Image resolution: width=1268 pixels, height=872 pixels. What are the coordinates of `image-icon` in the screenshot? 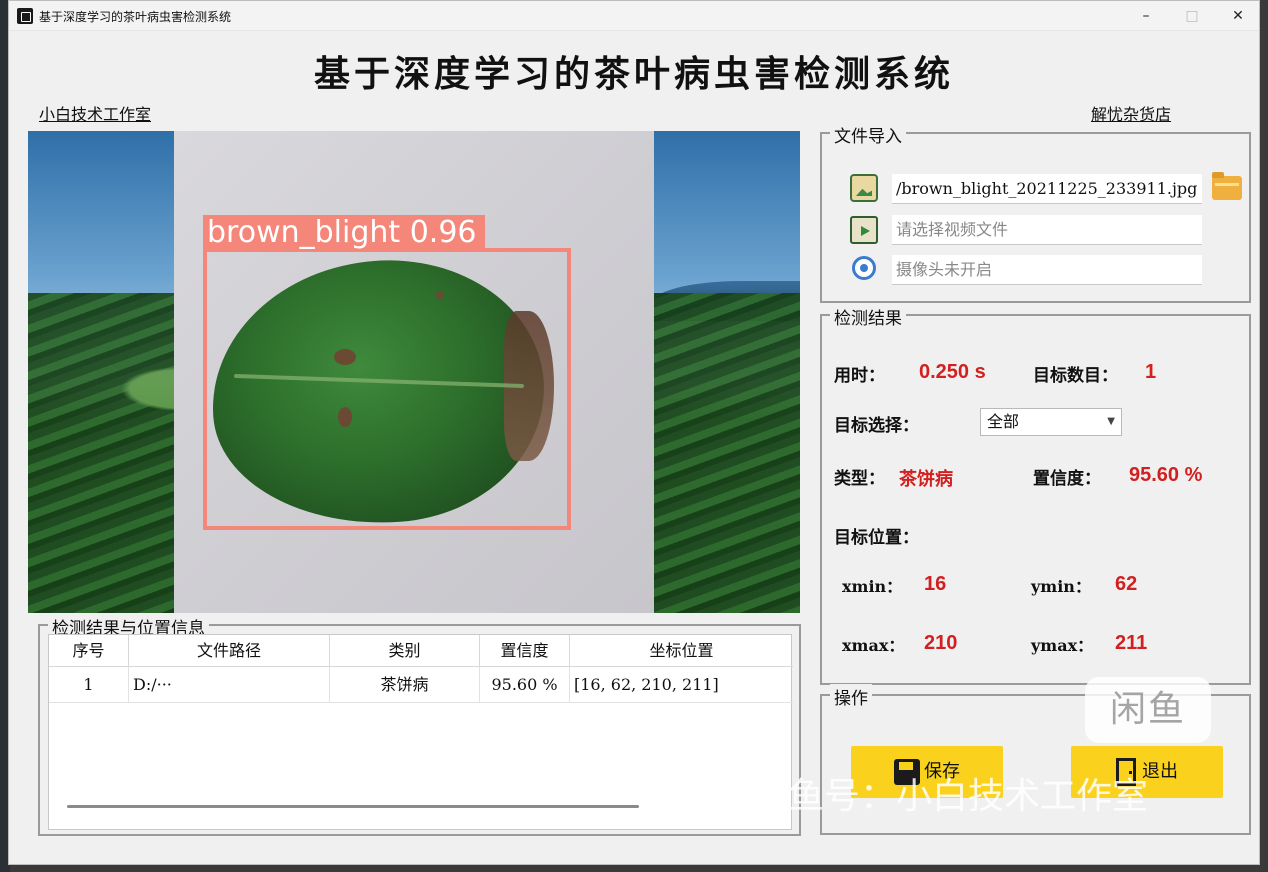 It's located at (864, 188).